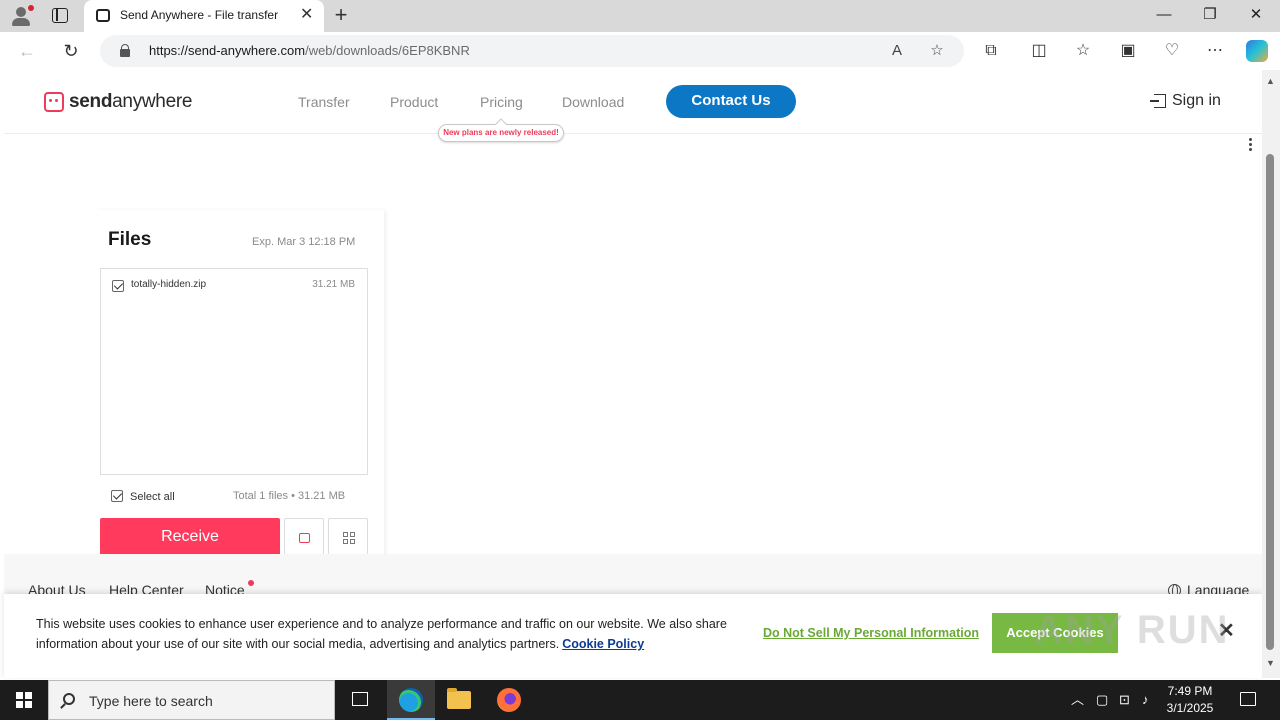 This screenshot has width=1280, height=720. What do you see at coordinates (234, 371) in the screenshot?
I see `file-list: totally-hidden.zip 31.21 MB` at bounding box center [234, 371].